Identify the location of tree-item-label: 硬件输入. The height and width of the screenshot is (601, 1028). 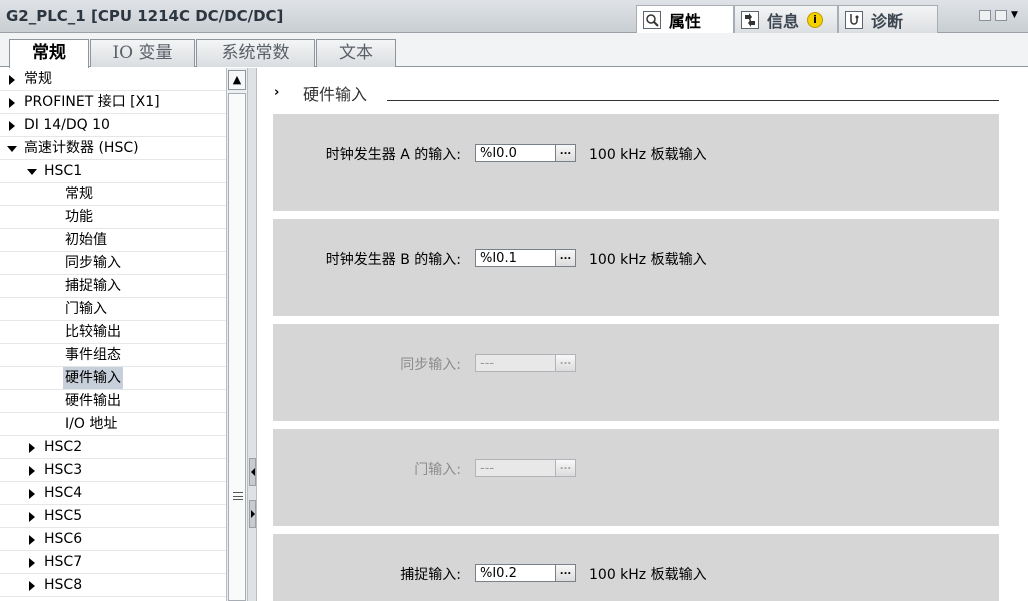
(93, 378).